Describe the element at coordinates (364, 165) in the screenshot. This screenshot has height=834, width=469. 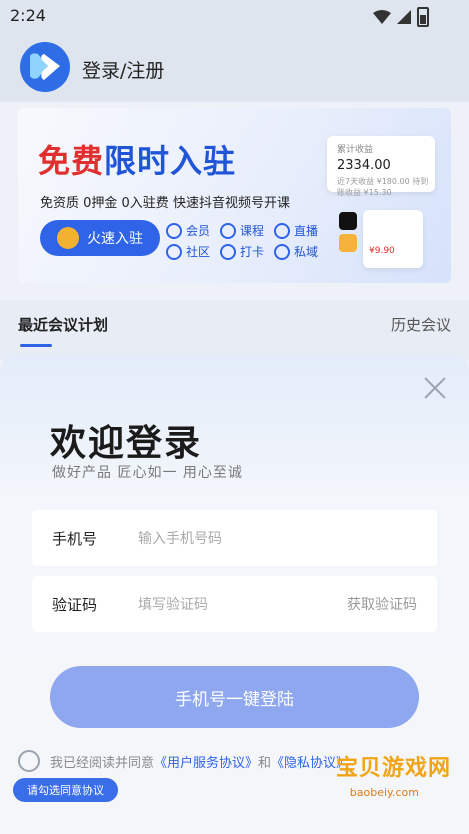
I see `earnings-amount: 2334.00` at that location.